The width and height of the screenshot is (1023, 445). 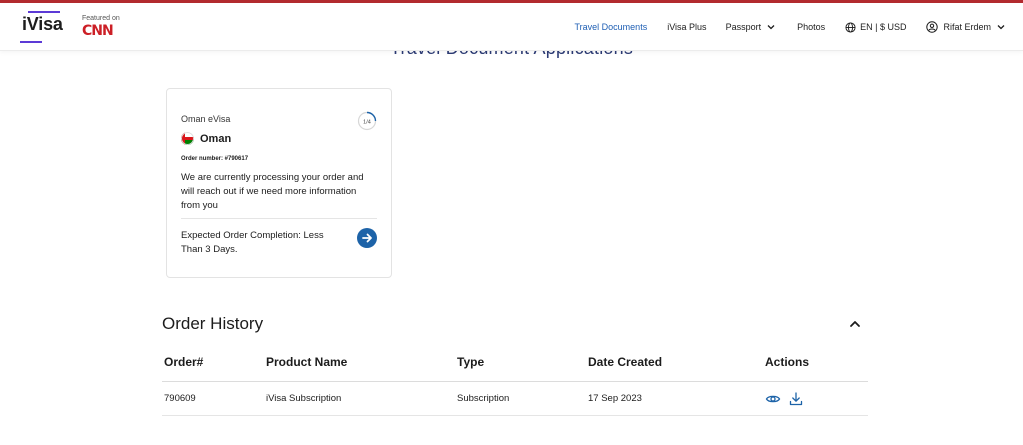 I want to click on order-card-title: Oman eVisa, so click(x=206, y=119).